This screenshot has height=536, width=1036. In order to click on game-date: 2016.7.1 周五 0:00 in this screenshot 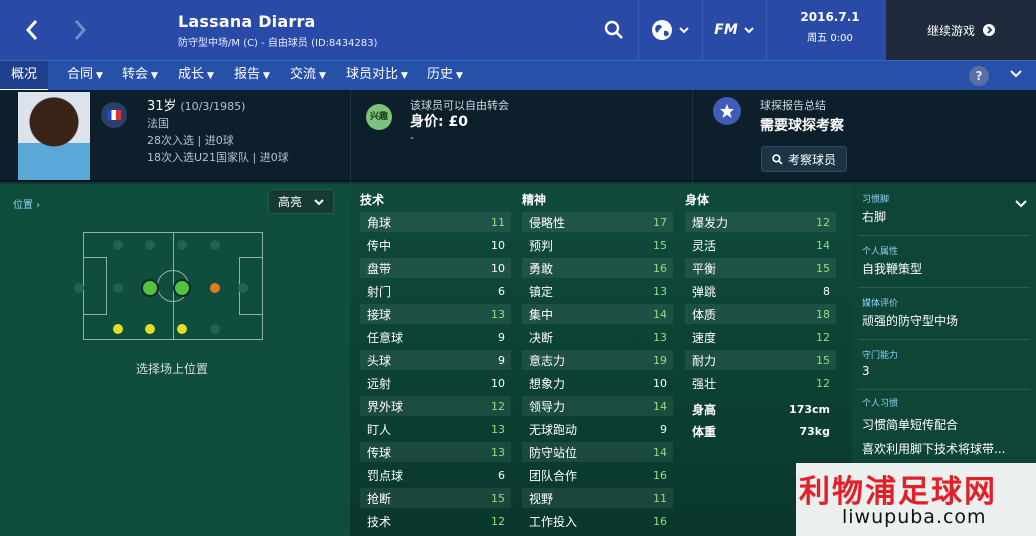, I will do `click(830, 27)`.